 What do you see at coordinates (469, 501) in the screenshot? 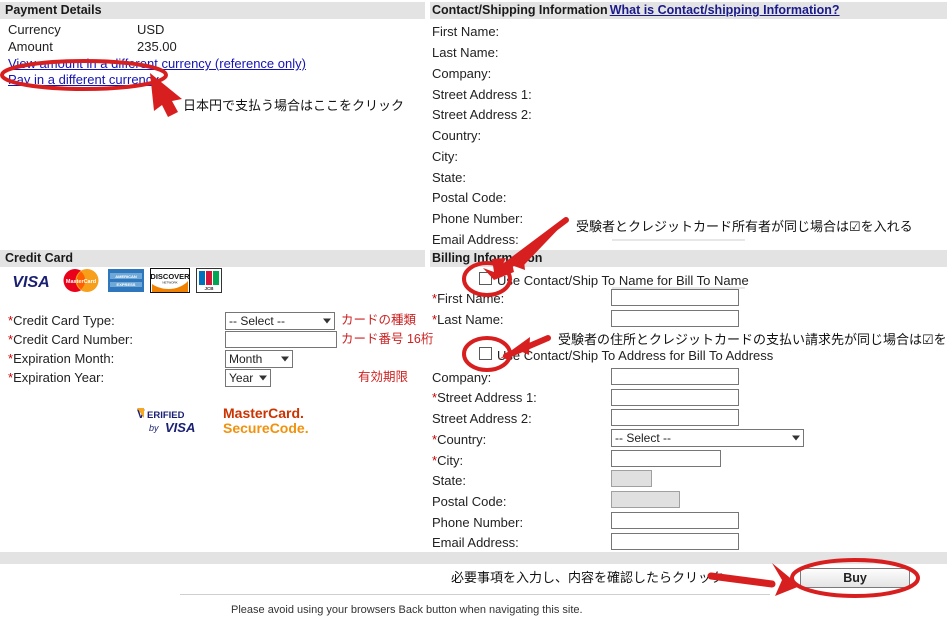
I see `billing-postal-label: Postal Code:` at bounding box center [469, 501].